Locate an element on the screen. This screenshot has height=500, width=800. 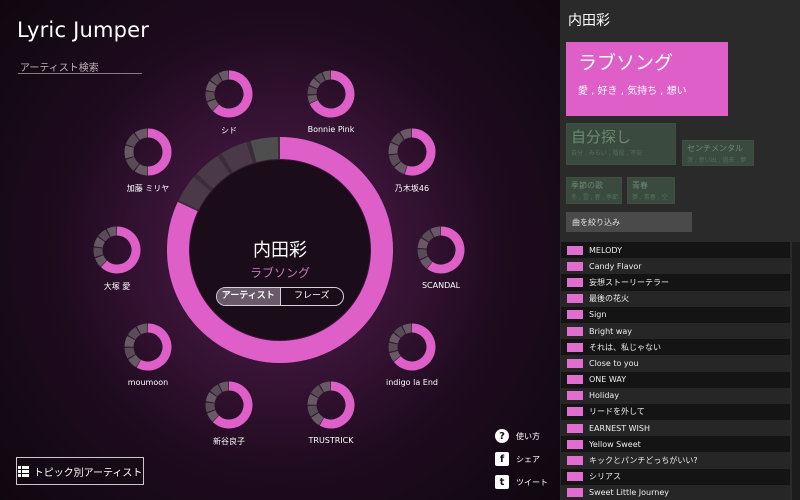
mode-phrase-button: フレーズ is located at coordinates (311, 296).